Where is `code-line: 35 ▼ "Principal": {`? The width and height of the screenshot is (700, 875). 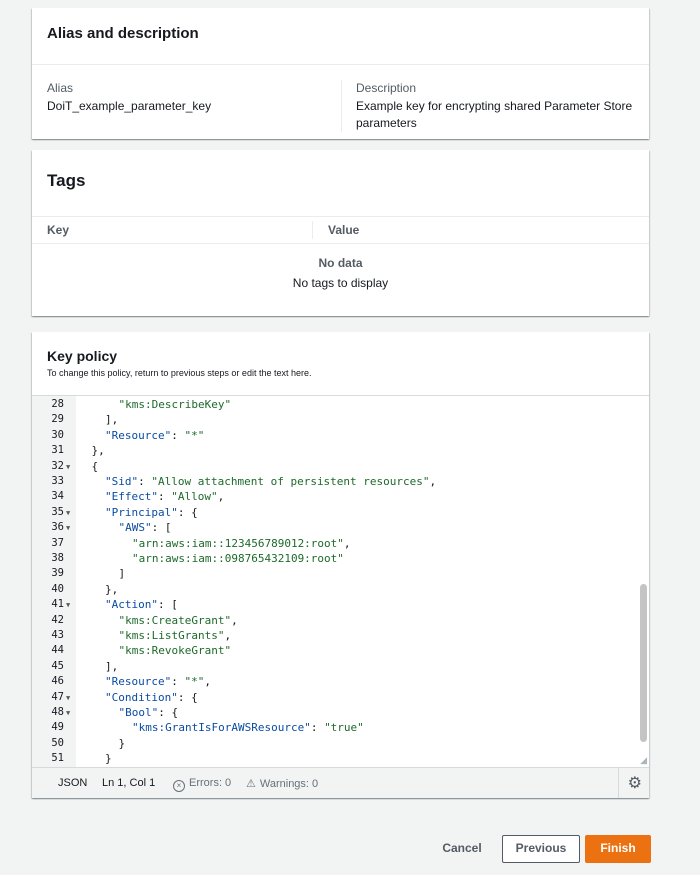
code-line: 35 ▼ "Principal": { is located at coordinates (340, 513).